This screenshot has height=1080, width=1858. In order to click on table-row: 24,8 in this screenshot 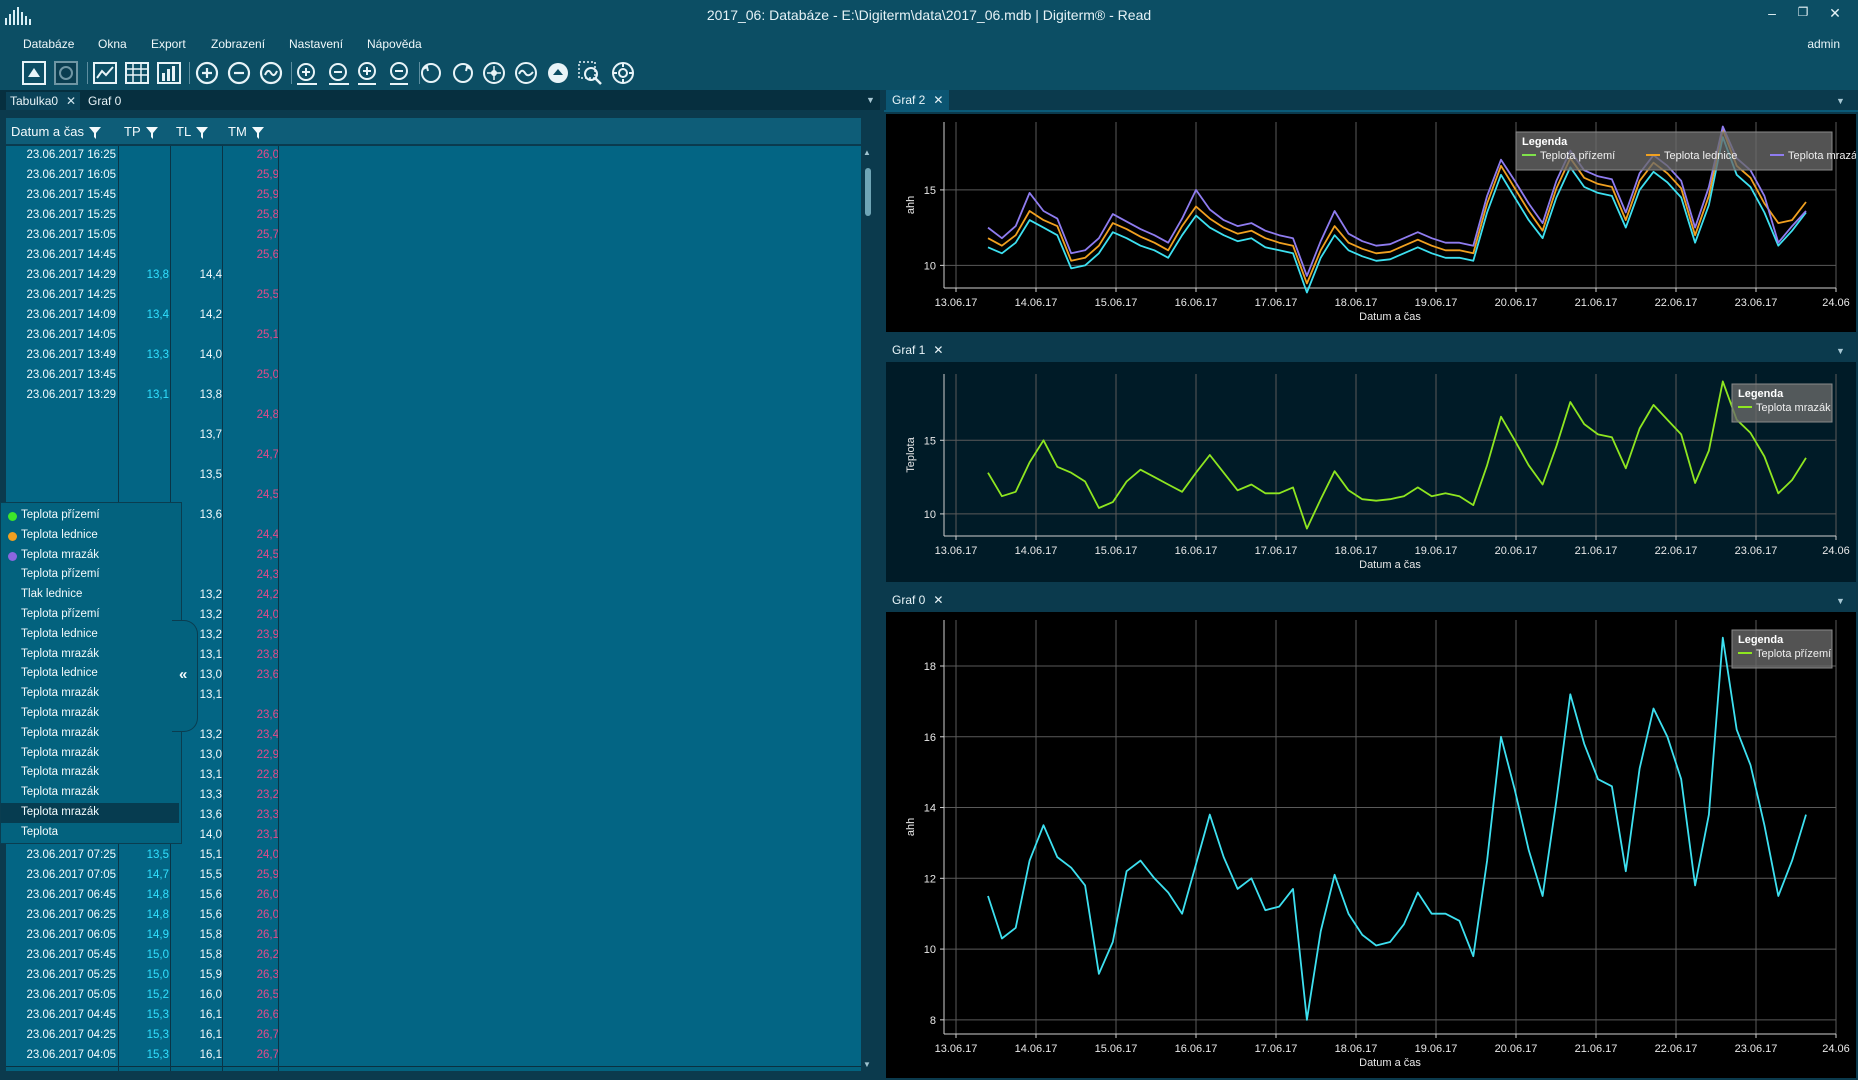, I will do `click(433, 416)`.